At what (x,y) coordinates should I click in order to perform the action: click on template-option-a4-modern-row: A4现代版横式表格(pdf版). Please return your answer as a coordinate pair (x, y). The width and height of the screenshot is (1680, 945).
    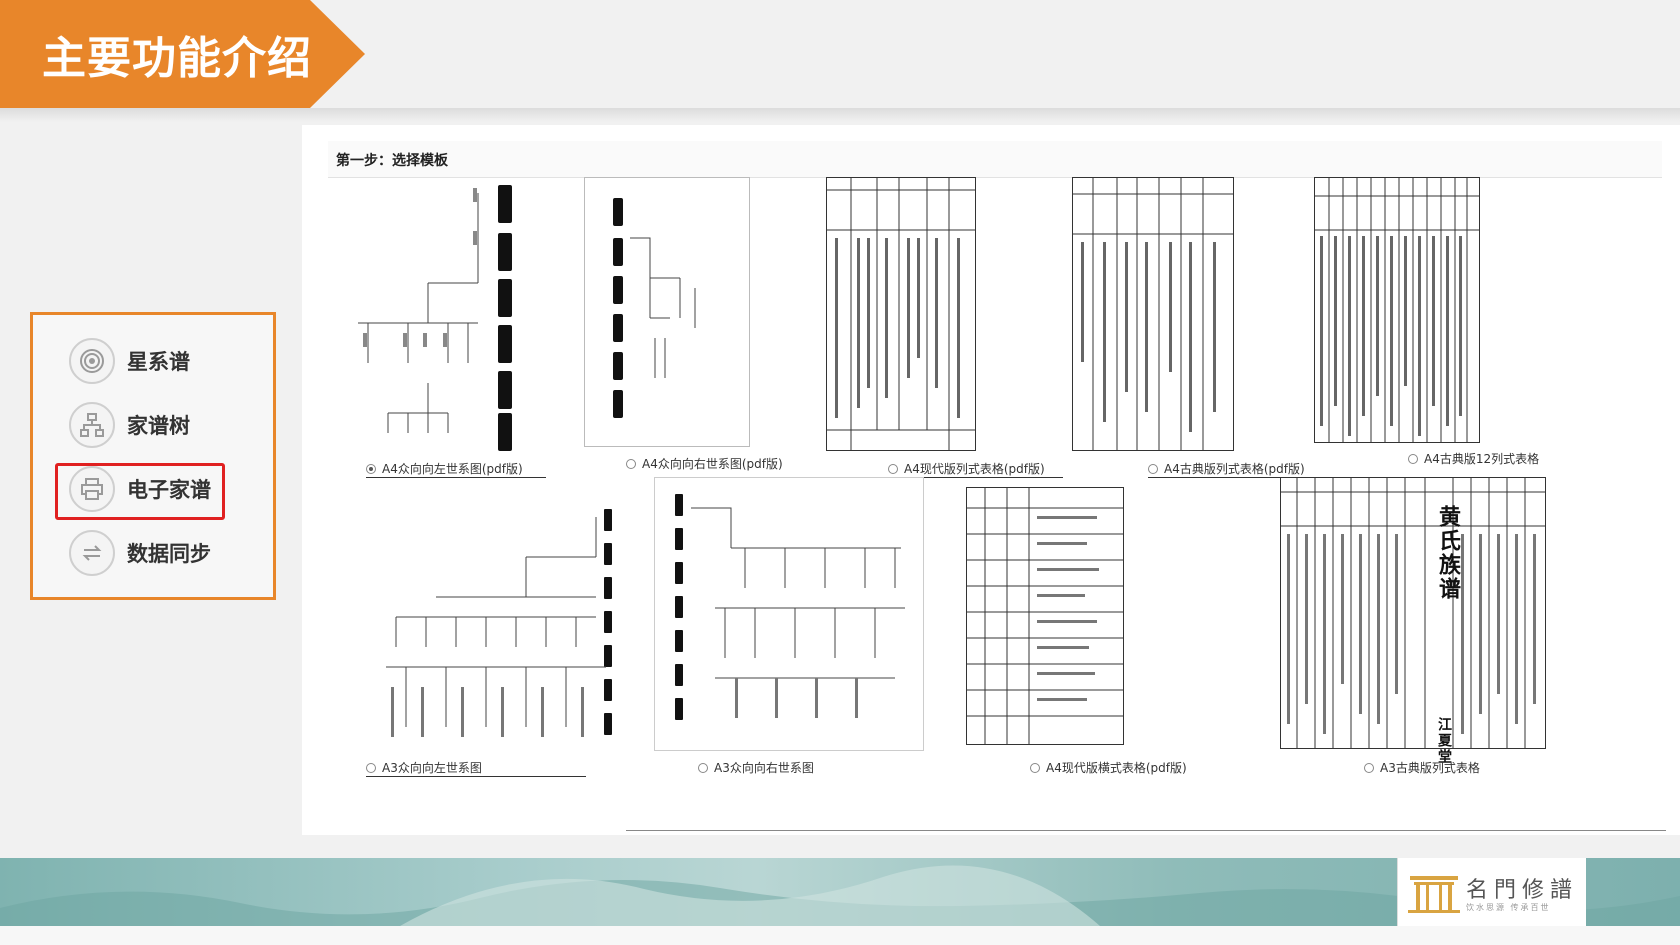
    Looking at the image, I should click on (1108, 767).